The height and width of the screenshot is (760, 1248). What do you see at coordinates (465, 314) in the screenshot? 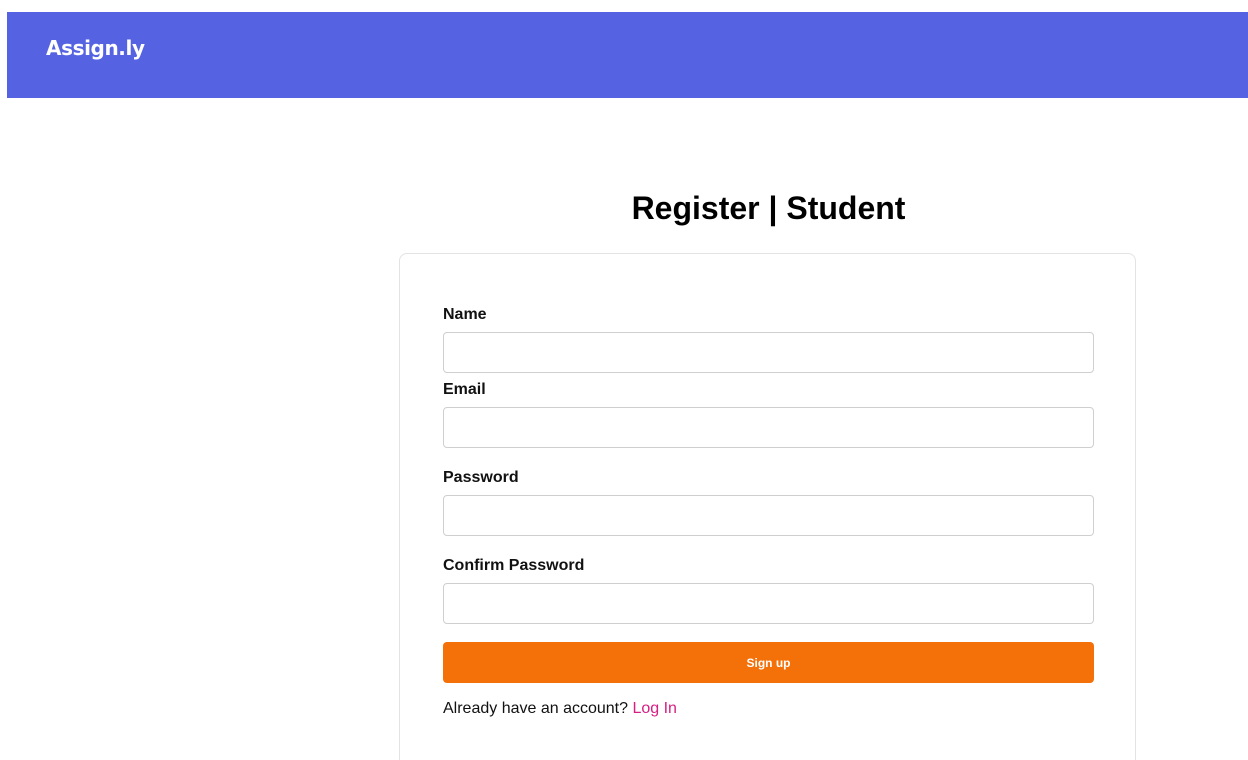
I see `name-label: Name` at bounding box center [465, 314].